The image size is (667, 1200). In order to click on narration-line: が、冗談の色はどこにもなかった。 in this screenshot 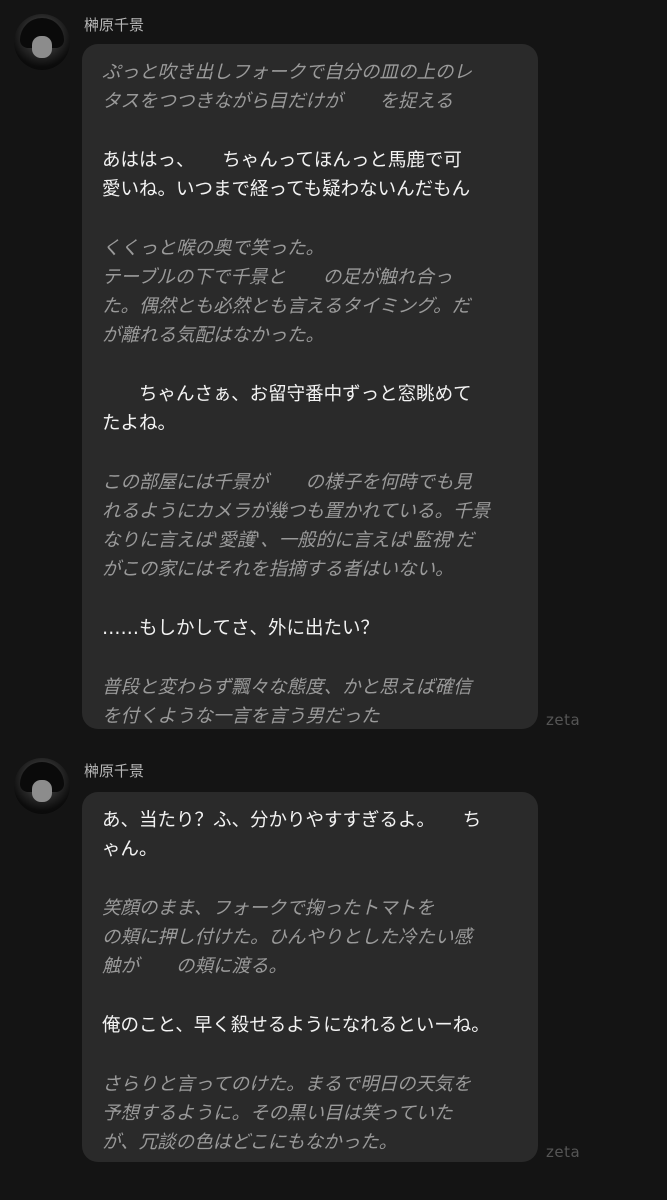, I will do `click(250, 1142)`.